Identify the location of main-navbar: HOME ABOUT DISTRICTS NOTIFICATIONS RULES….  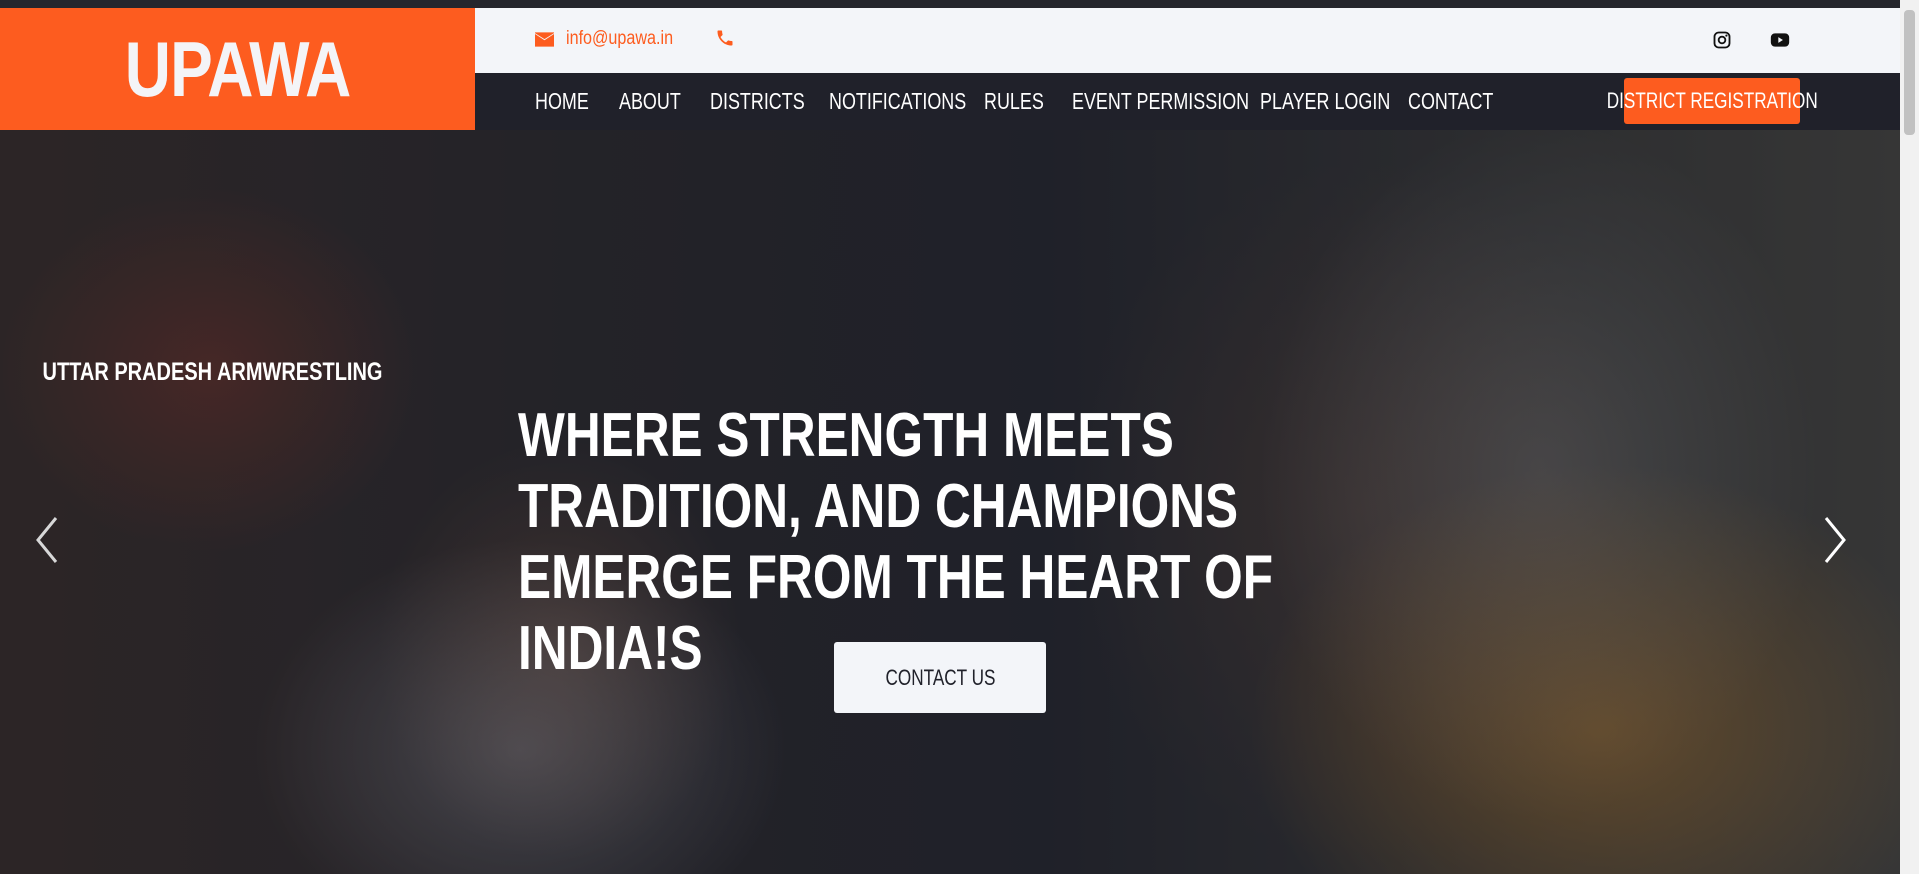
(1187, 101).